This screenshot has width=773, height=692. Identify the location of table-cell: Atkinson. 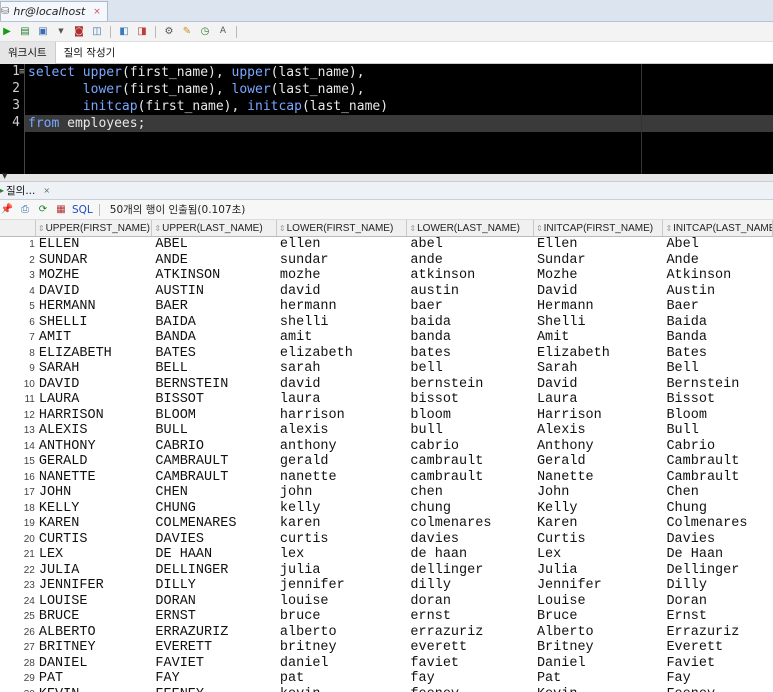
(718, 276).